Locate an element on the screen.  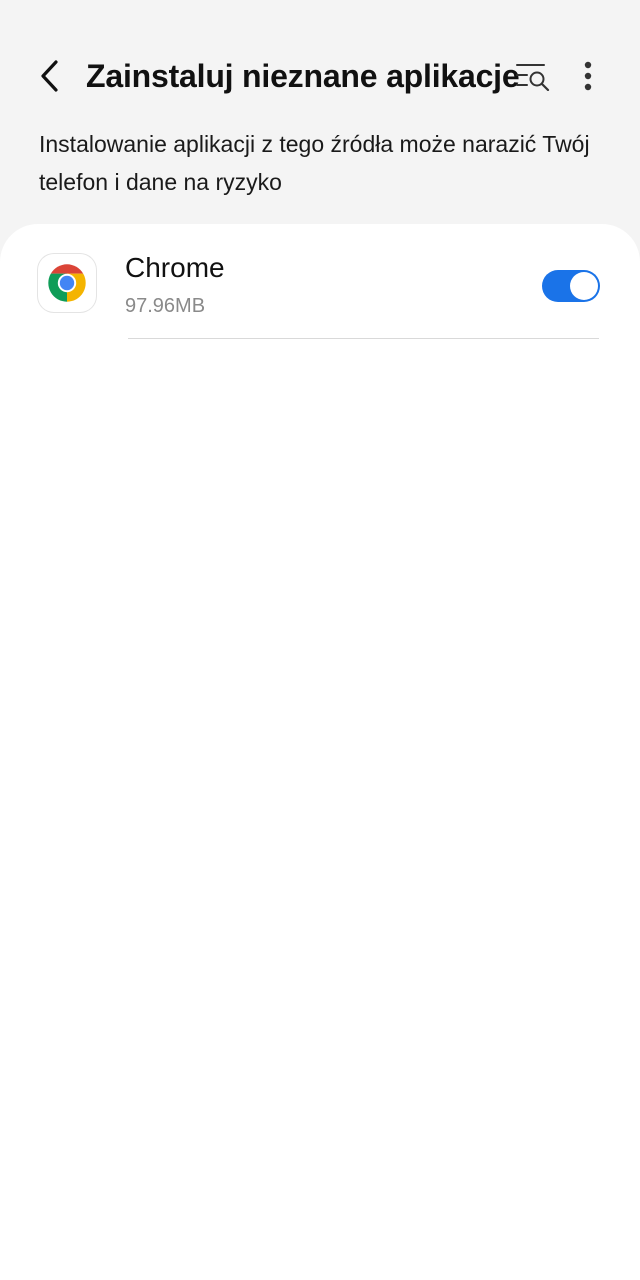
back-button is located at coordinates (49, 76).